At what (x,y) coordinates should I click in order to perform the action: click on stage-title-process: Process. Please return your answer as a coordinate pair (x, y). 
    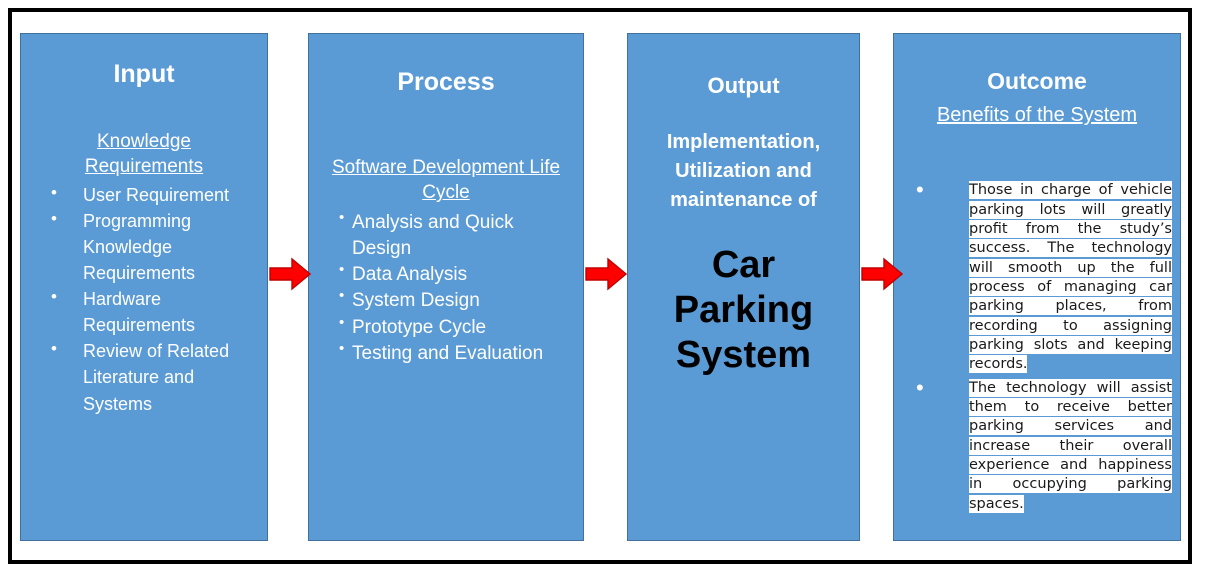
    Looking at the image, I should click on (446, 82).